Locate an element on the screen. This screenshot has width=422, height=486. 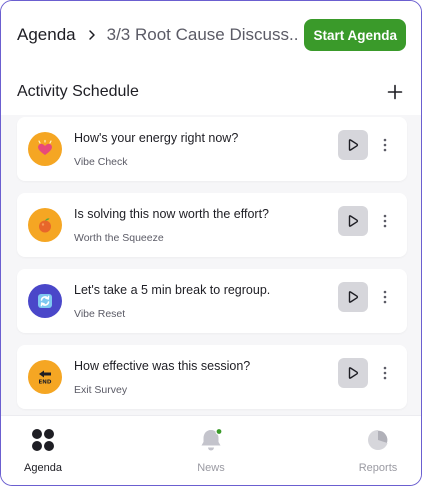
section-header: Activity Schedule is located at coordinates (211, 92).